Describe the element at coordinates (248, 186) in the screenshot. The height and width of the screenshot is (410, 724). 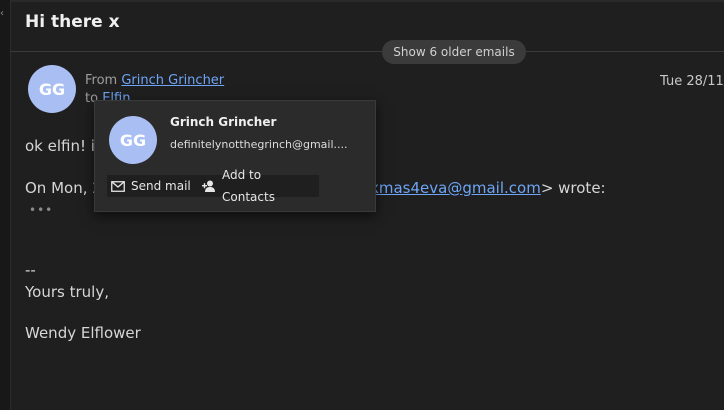
I see `add-to-contacts-label: Add to Contacts` at that location.